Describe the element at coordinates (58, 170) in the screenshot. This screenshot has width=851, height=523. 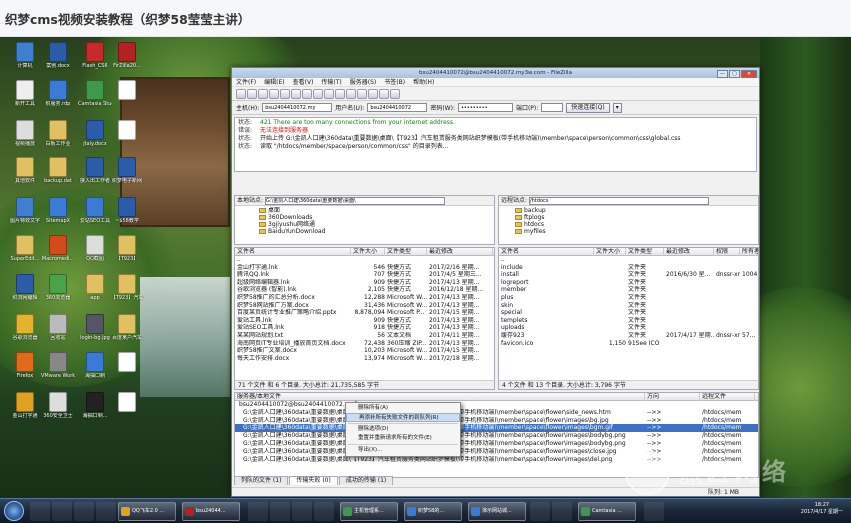
I see `desktop-icon: backup.dat` at that location.